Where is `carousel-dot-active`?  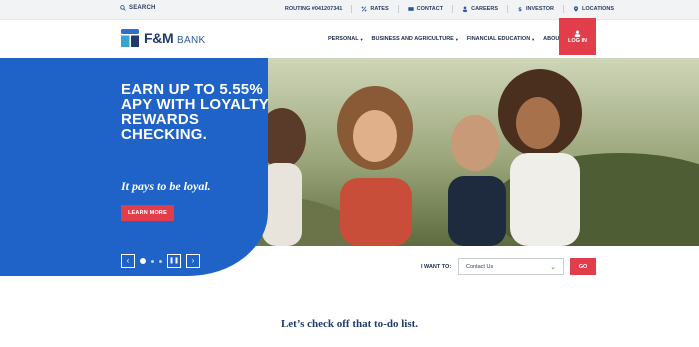 carousel-dot-active is located at coordinates (143, 261).